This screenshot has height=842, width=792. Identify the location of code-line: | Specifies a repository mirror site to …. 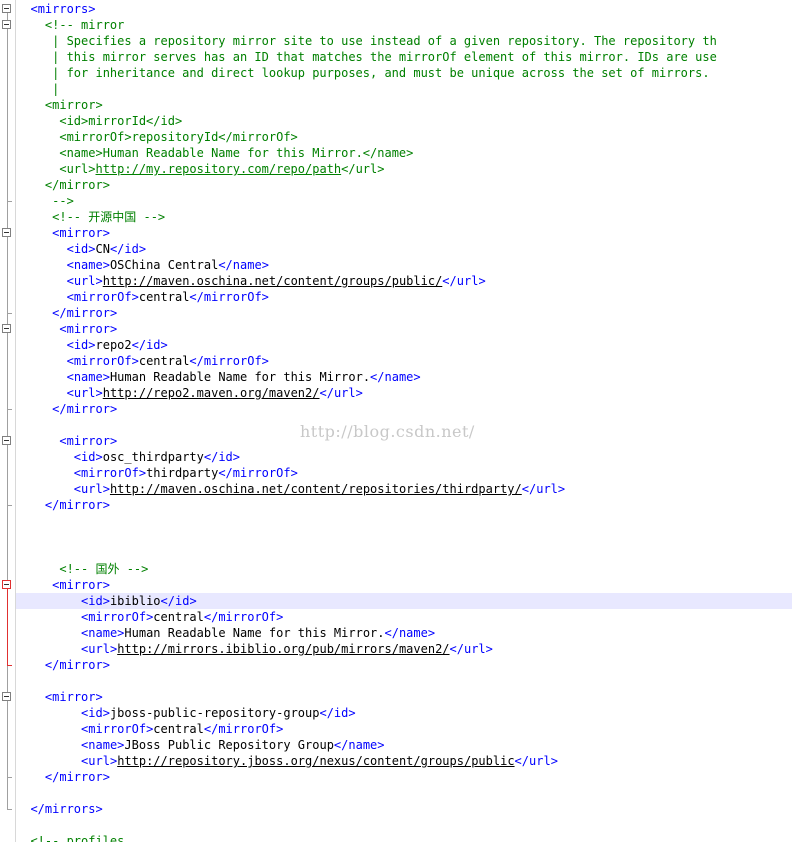
(404, 41).